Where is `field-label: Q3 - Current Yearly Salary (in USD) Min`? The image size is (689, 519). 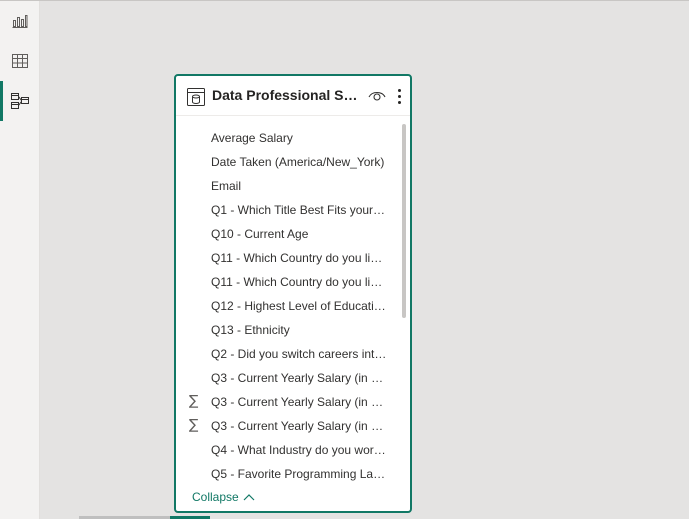 field-label: Q3 - Current Yearly Salary (in USD) Min is located at coordinates (299, 426).